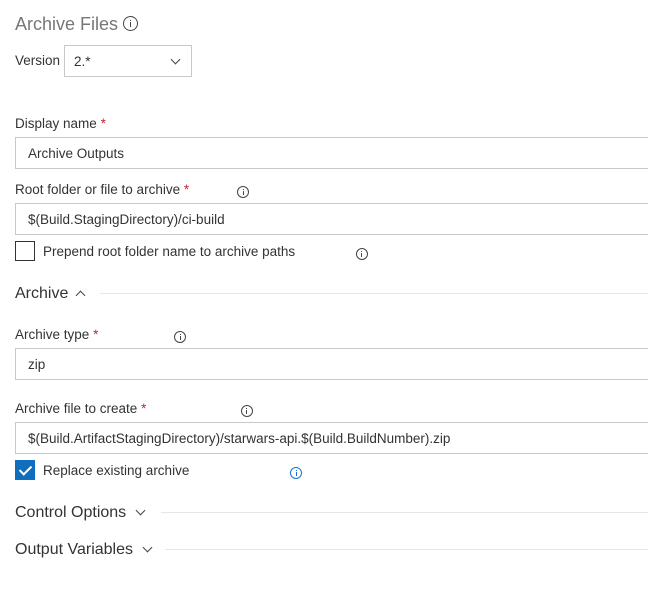  Describe the element at coordinates (331, 219) in the screenshot. I see `root-folder-input` at that location.